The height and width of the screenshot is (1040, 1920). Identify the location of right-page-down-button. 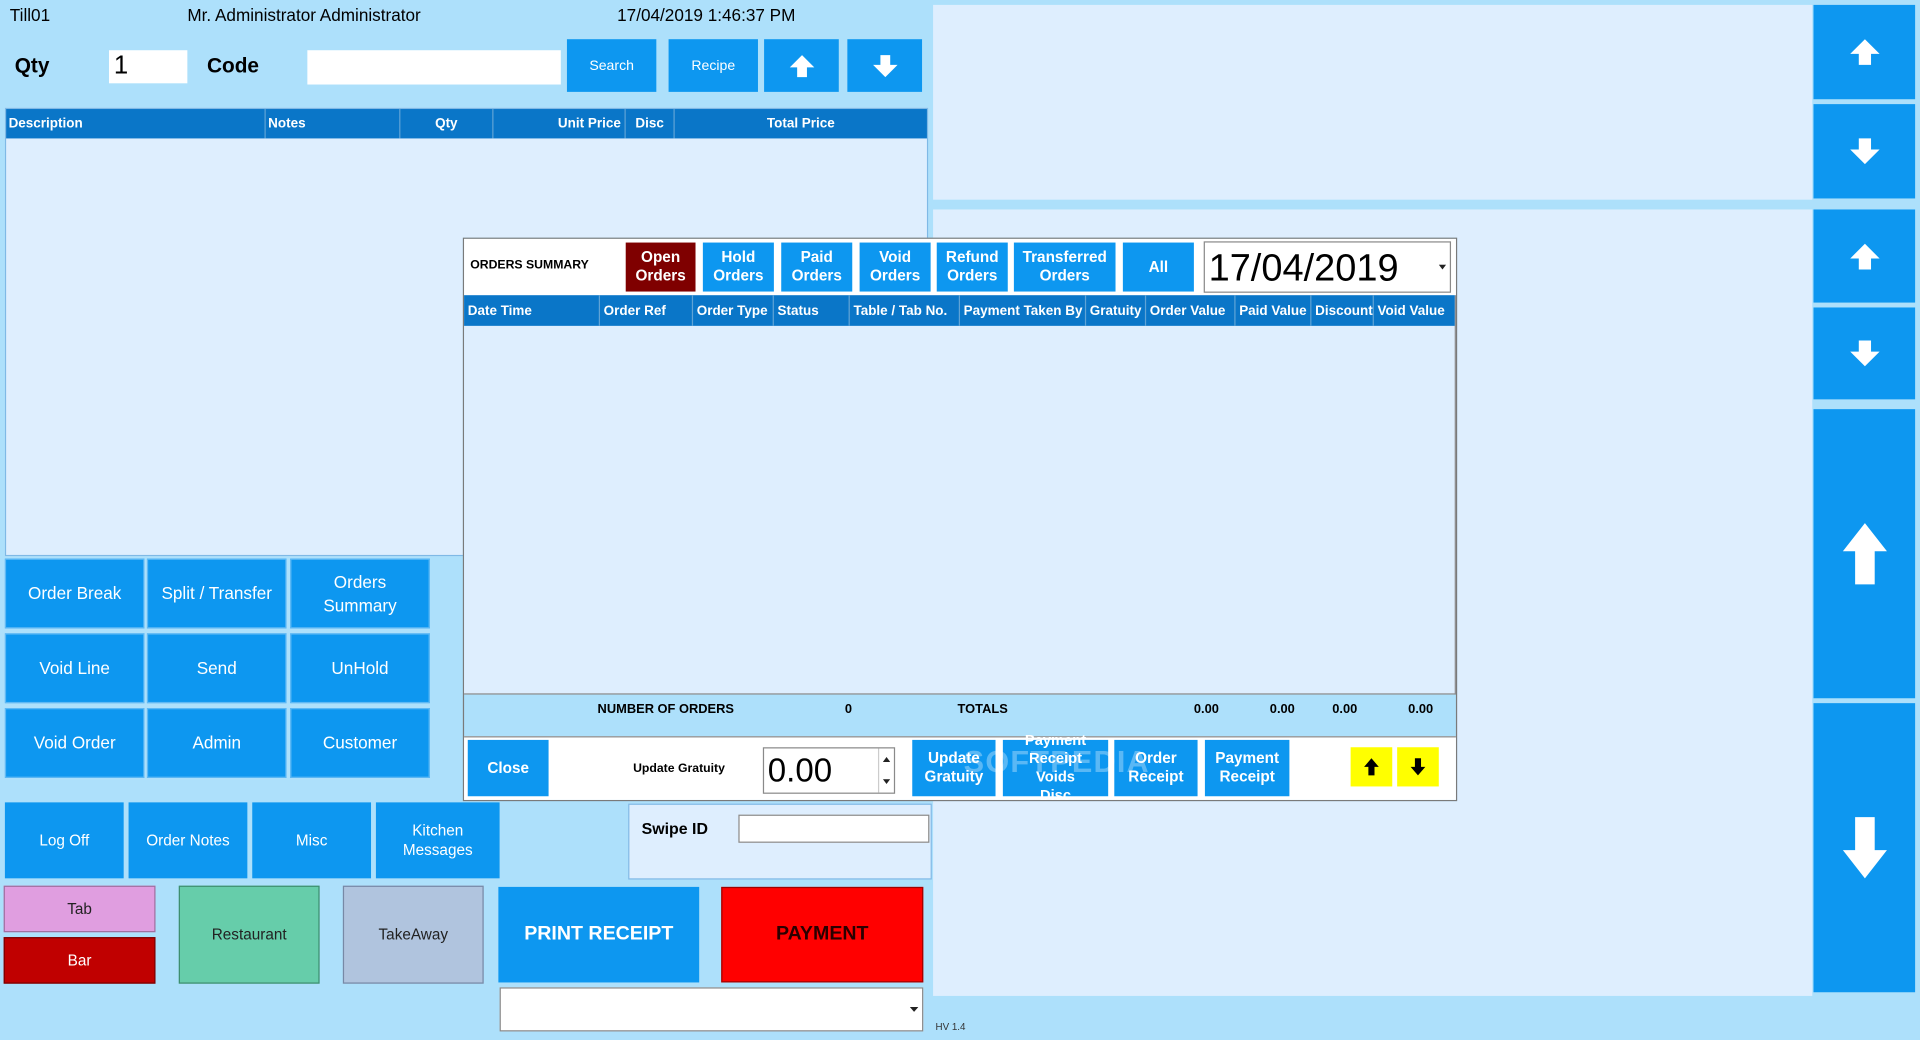
(1864, 848).